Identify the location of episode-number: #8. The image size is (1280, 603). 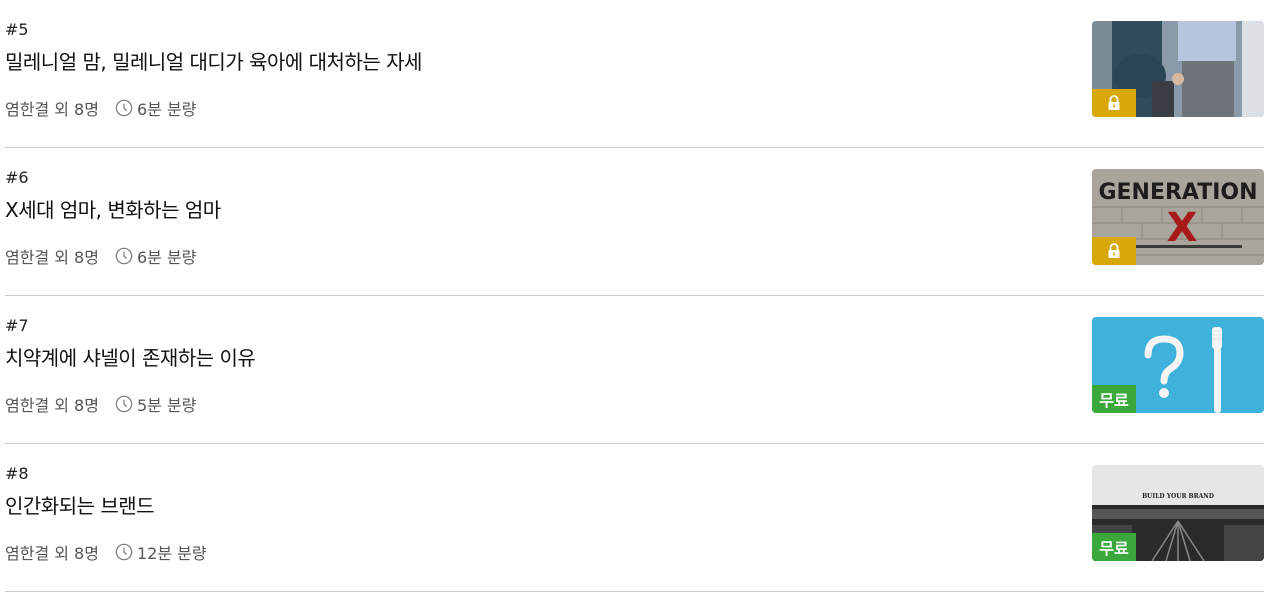
(17, 473).